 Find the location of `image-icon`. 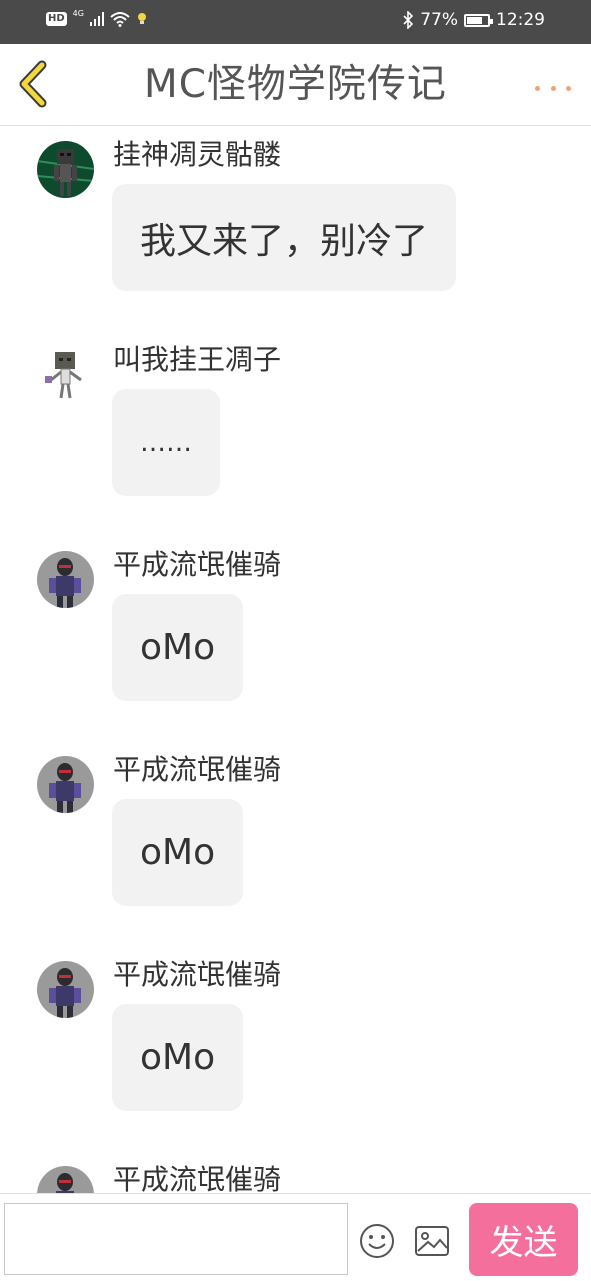

image-icon is located at coordinates (432, 1241).